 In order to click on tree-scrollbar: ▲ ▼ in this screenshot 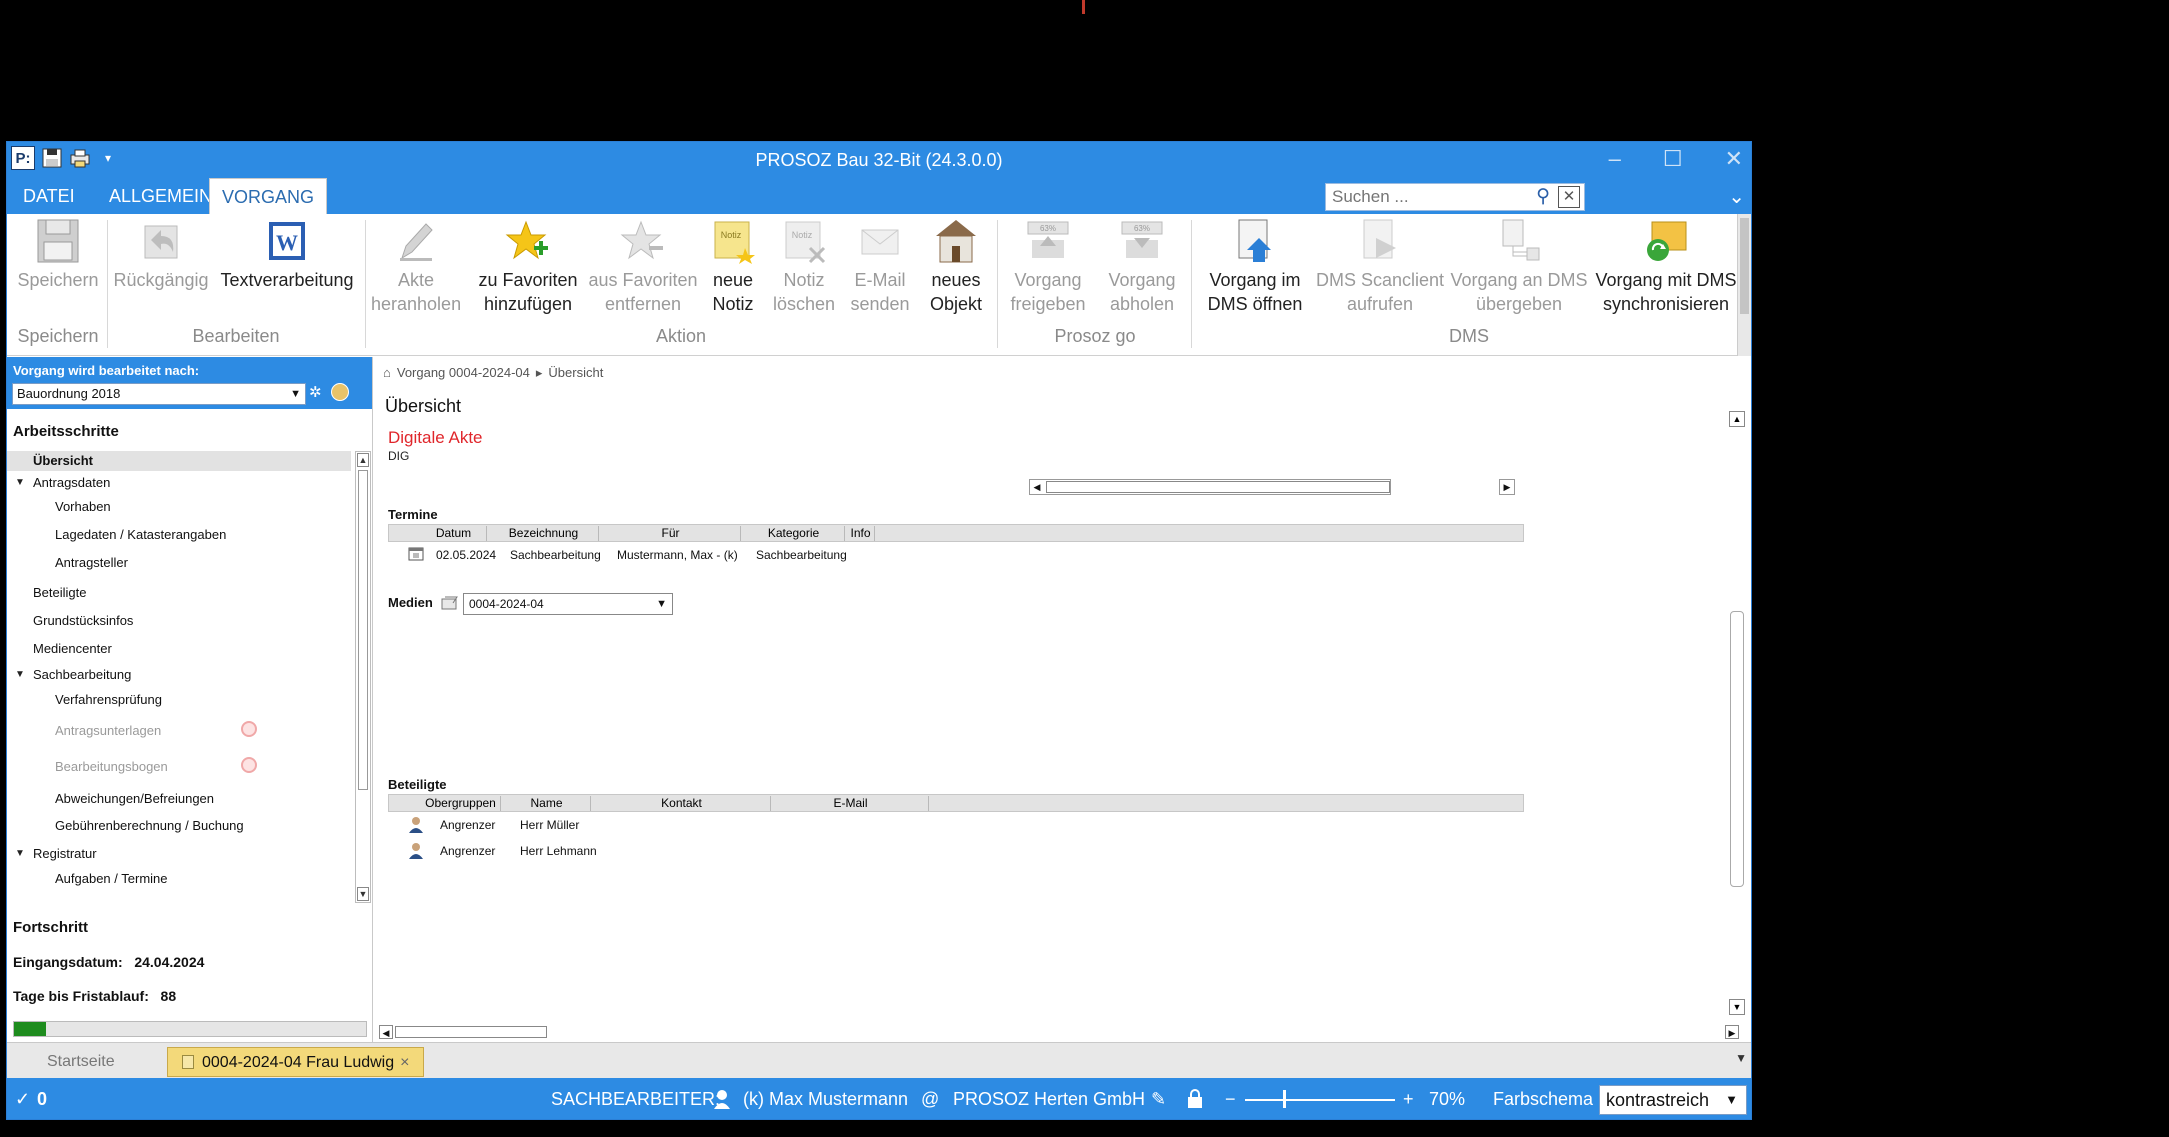, I will do `click(363, 677)`.